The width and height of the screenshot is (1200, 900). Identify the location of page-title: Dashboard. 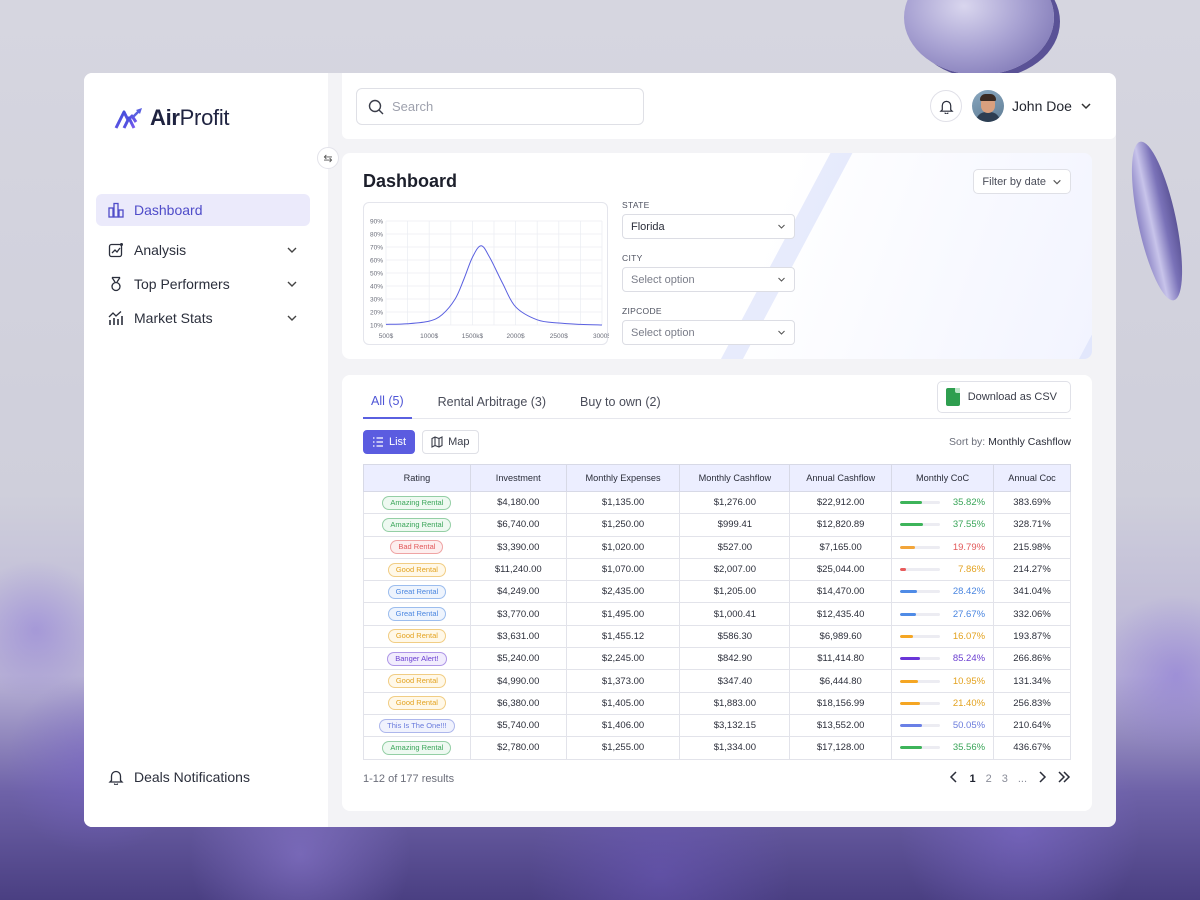
(410, 181).